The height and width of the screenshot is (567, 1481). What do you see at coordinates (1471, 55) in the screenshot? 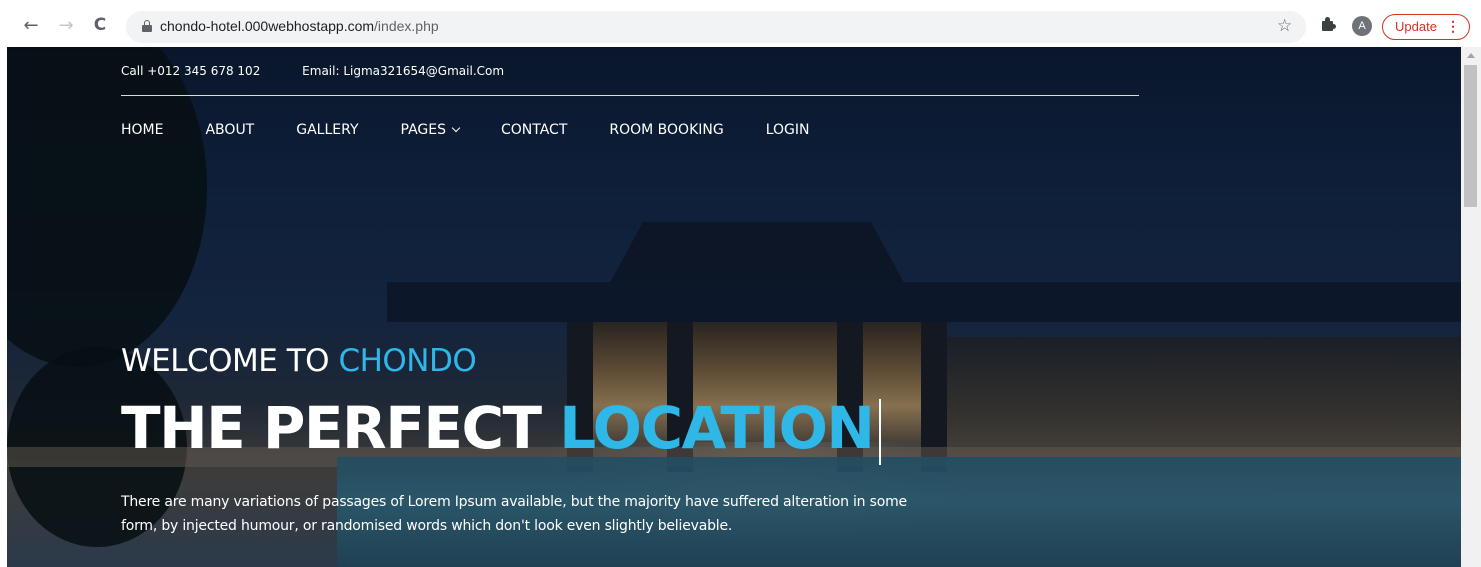
I see `scroll-up-arrow-icon` at bounding box center [1471, 55].